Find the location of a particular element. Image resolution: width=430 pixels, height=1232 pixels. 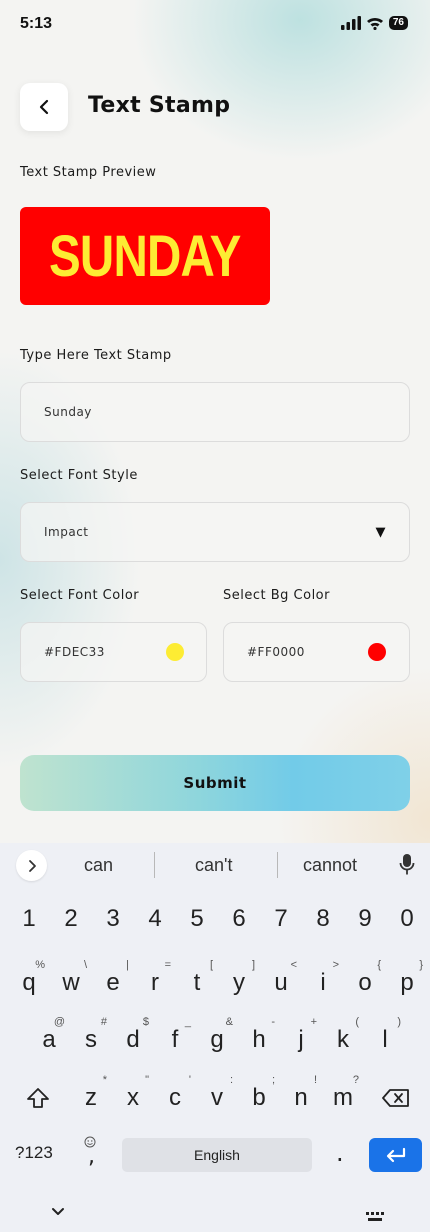

number-key: 3 is located at coordinates (113, 919).